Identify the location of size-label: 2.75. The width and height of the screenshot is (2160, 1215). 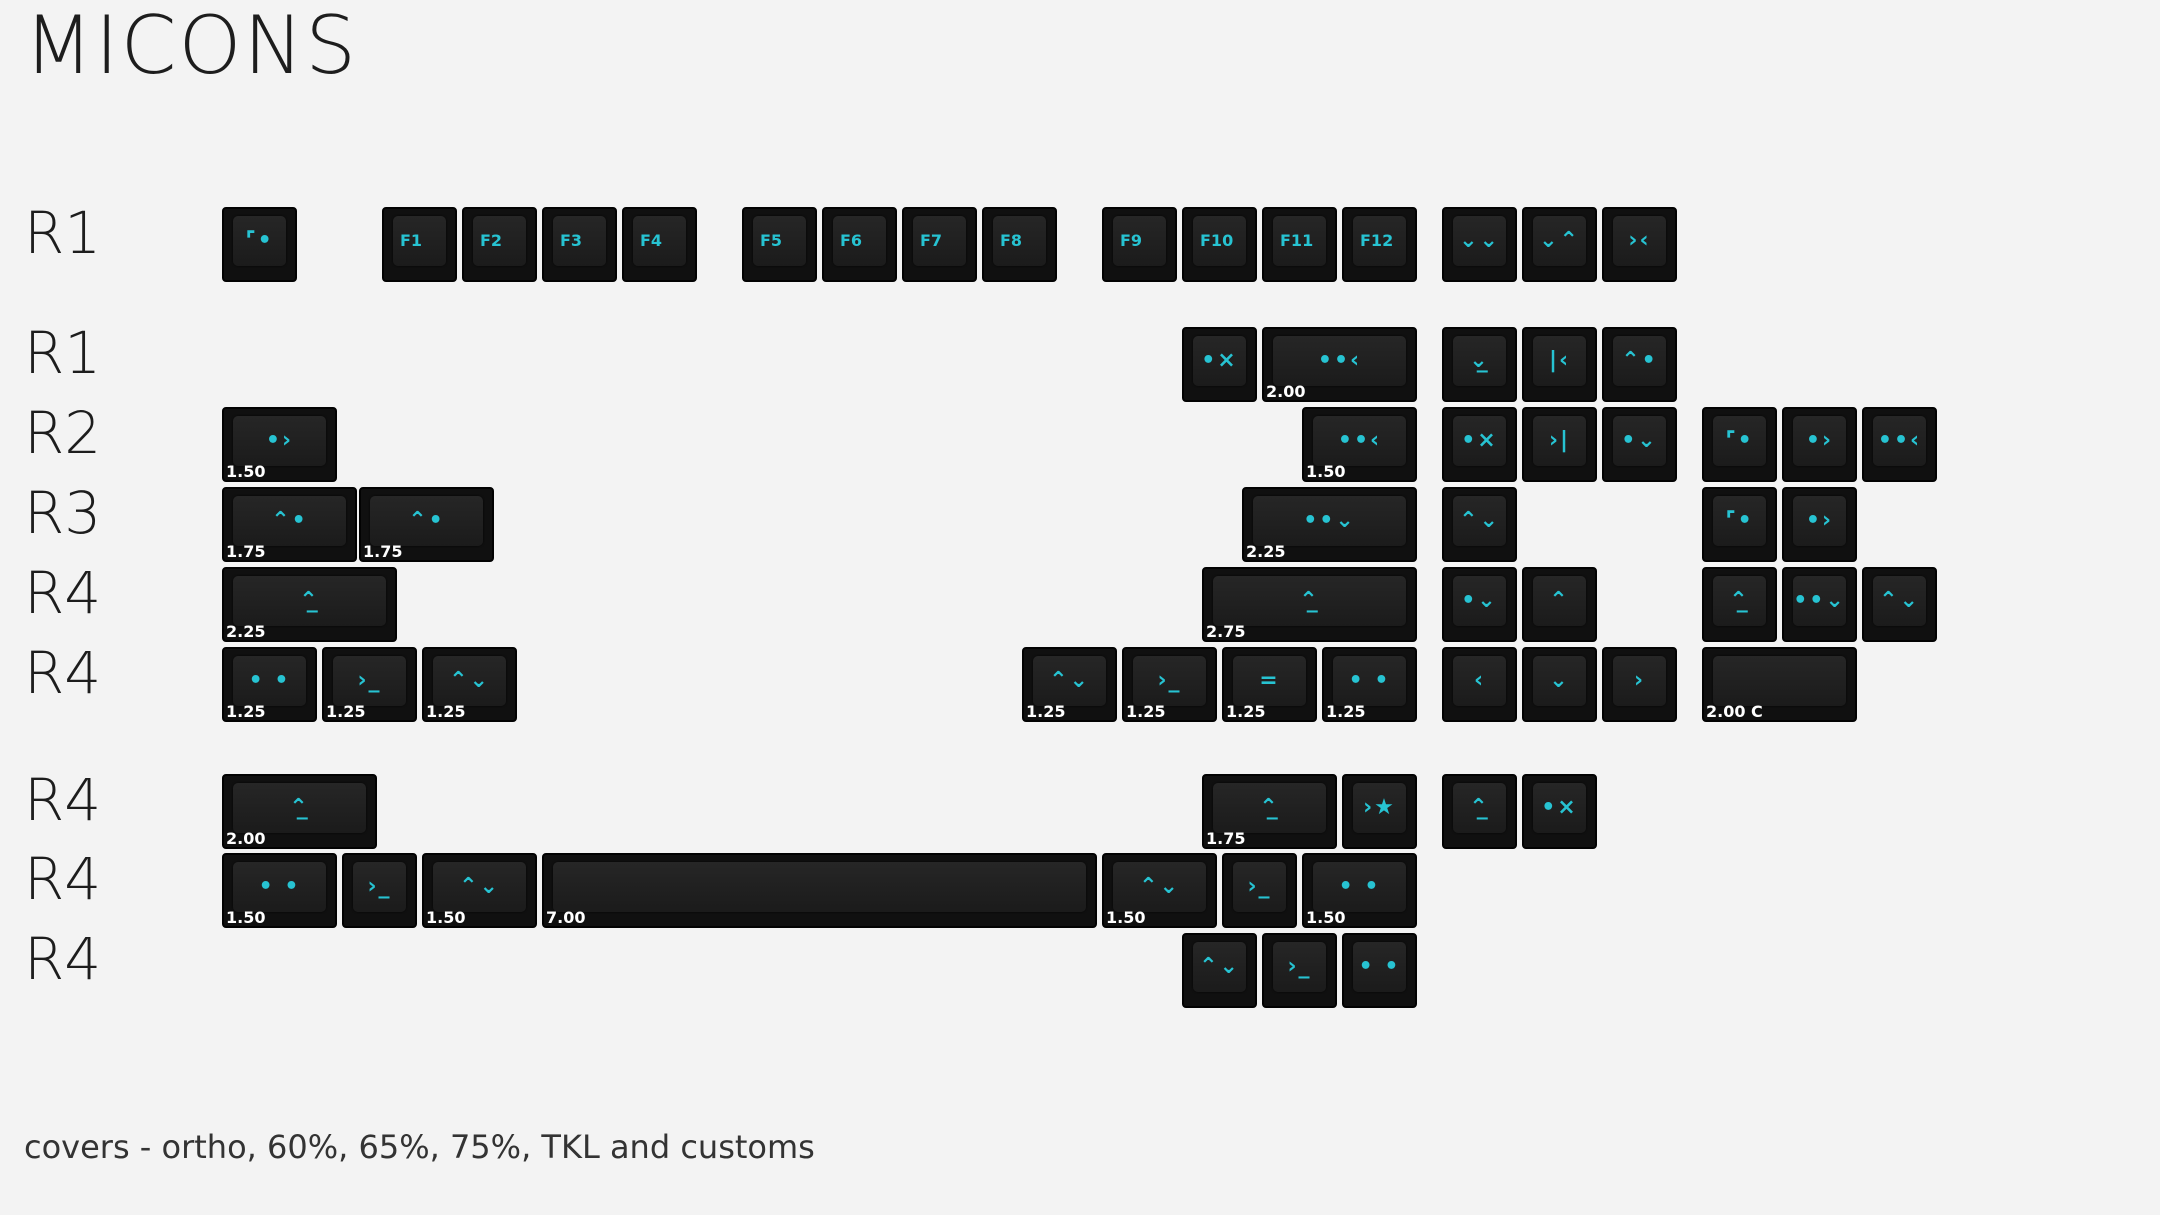
(1226, 631).